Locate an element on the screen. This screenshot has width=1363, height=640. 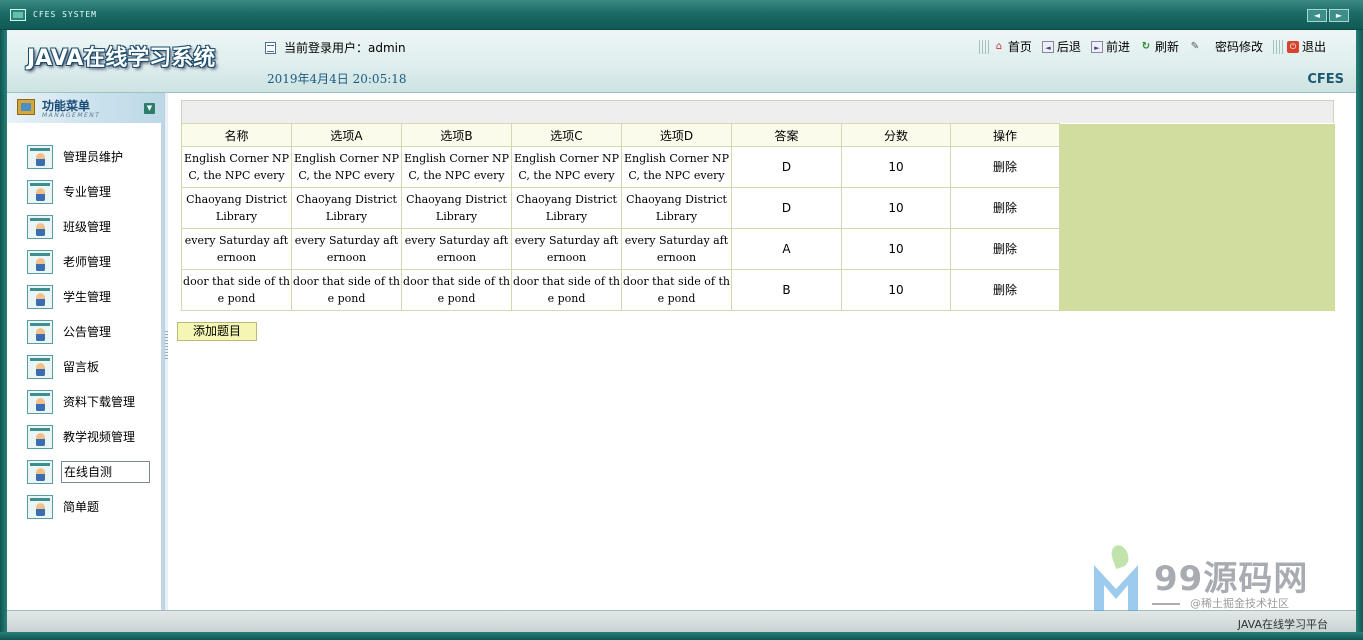
brand-label: CFES is located at coordinates (1325, 79).